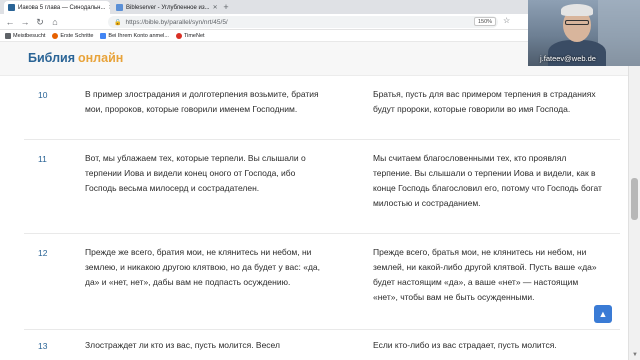 Image resolution: width=640 pixels, height=360 pixels. I want to click on verse-number: 10, so click(42, 95).